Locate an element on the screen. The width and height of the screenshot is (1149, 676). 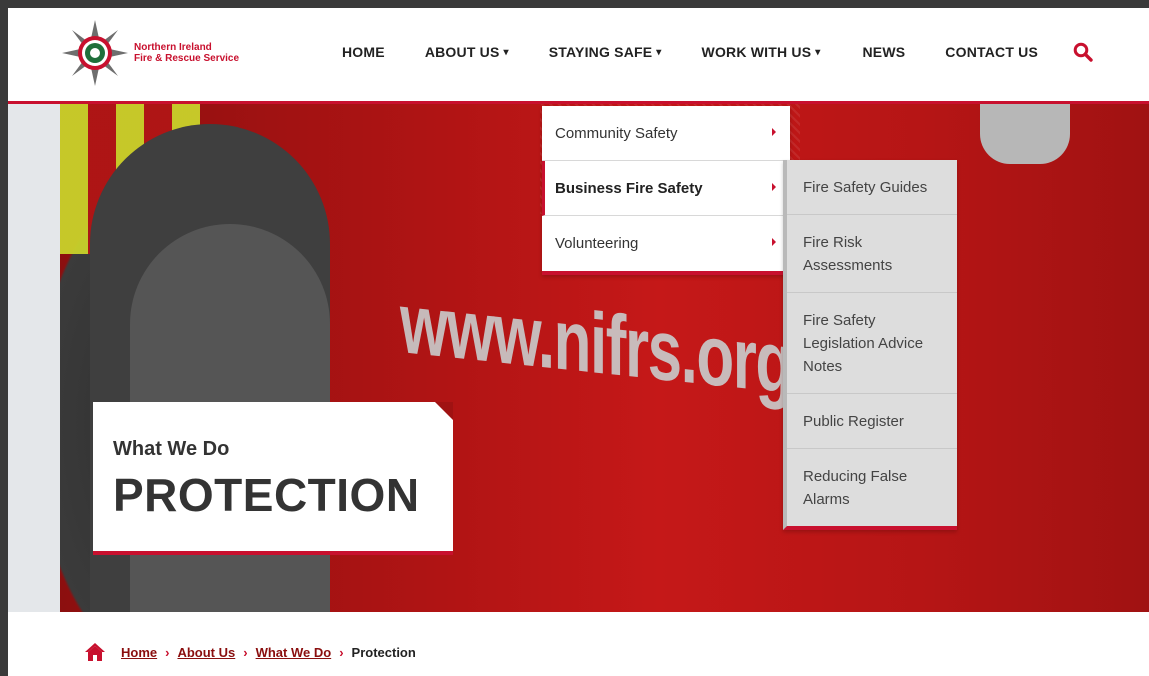
nav-staying-safe-label: STAYING SAFE is located at coordinates (600, 52).